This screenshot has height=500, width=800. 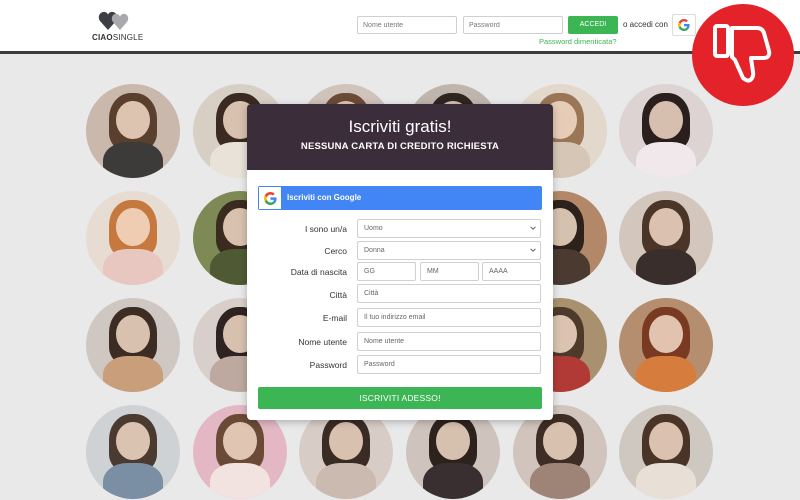 I want to click on password-input: Password, so click(x=449, y=364).